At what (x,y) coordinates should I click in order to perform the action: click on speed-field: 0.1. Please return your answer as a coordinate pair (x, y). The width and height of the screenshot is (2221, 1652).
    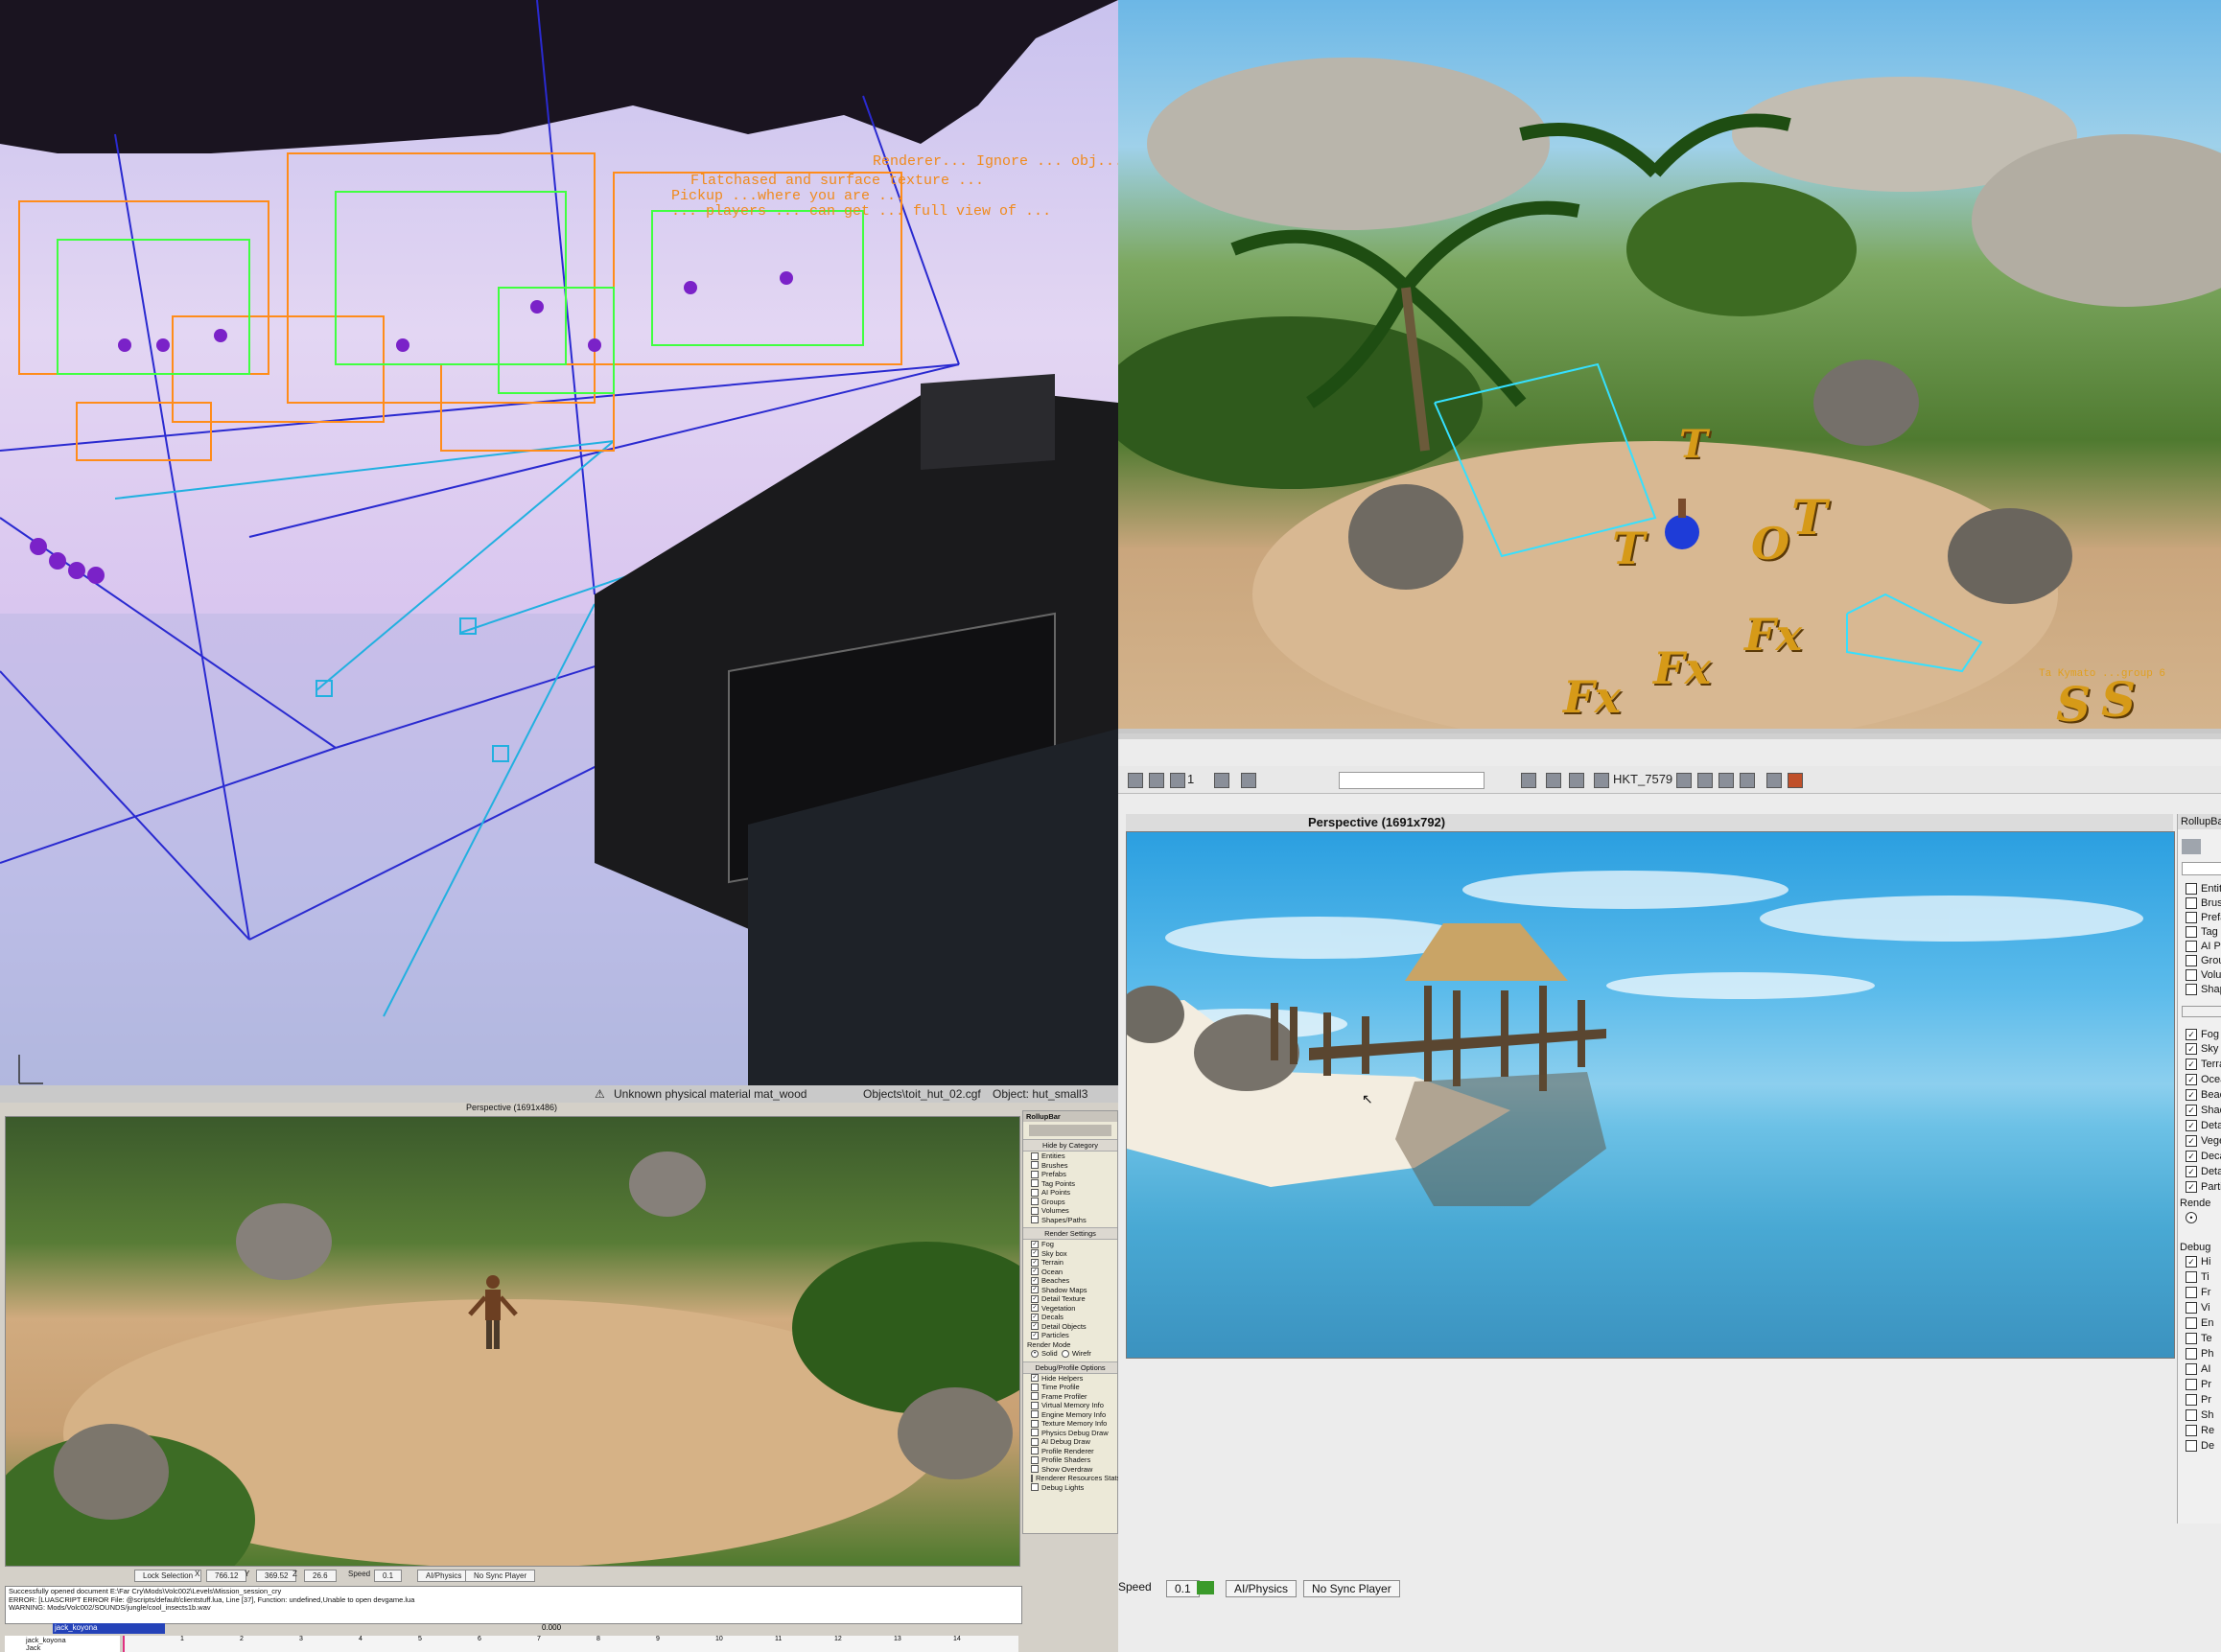
    Looking at the image, I should click on (1183, 1588).